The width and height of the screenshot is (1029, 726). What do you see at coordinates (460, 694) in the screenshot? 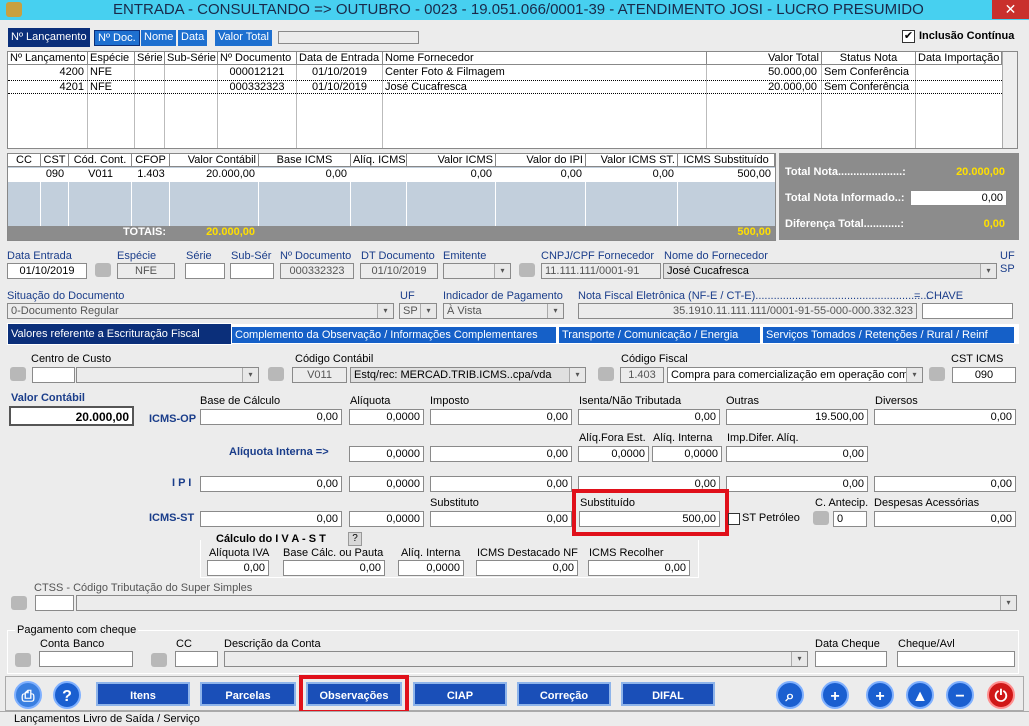
I see `ciap-button: CIAP` at bounding box center [460, 694].